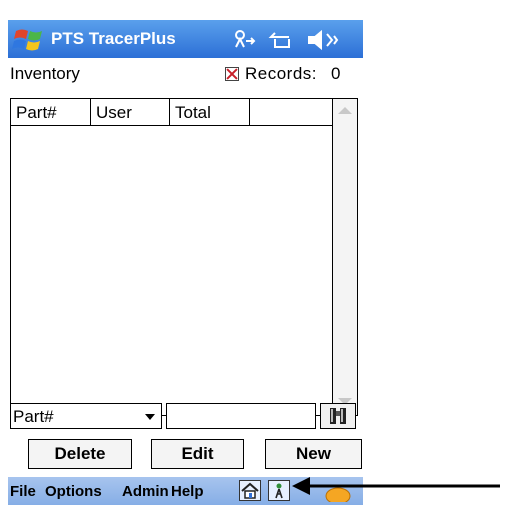  Describe the element at coordinates (396, 486) in the screenshot. I see `annotation-arrow-icon` at that location.